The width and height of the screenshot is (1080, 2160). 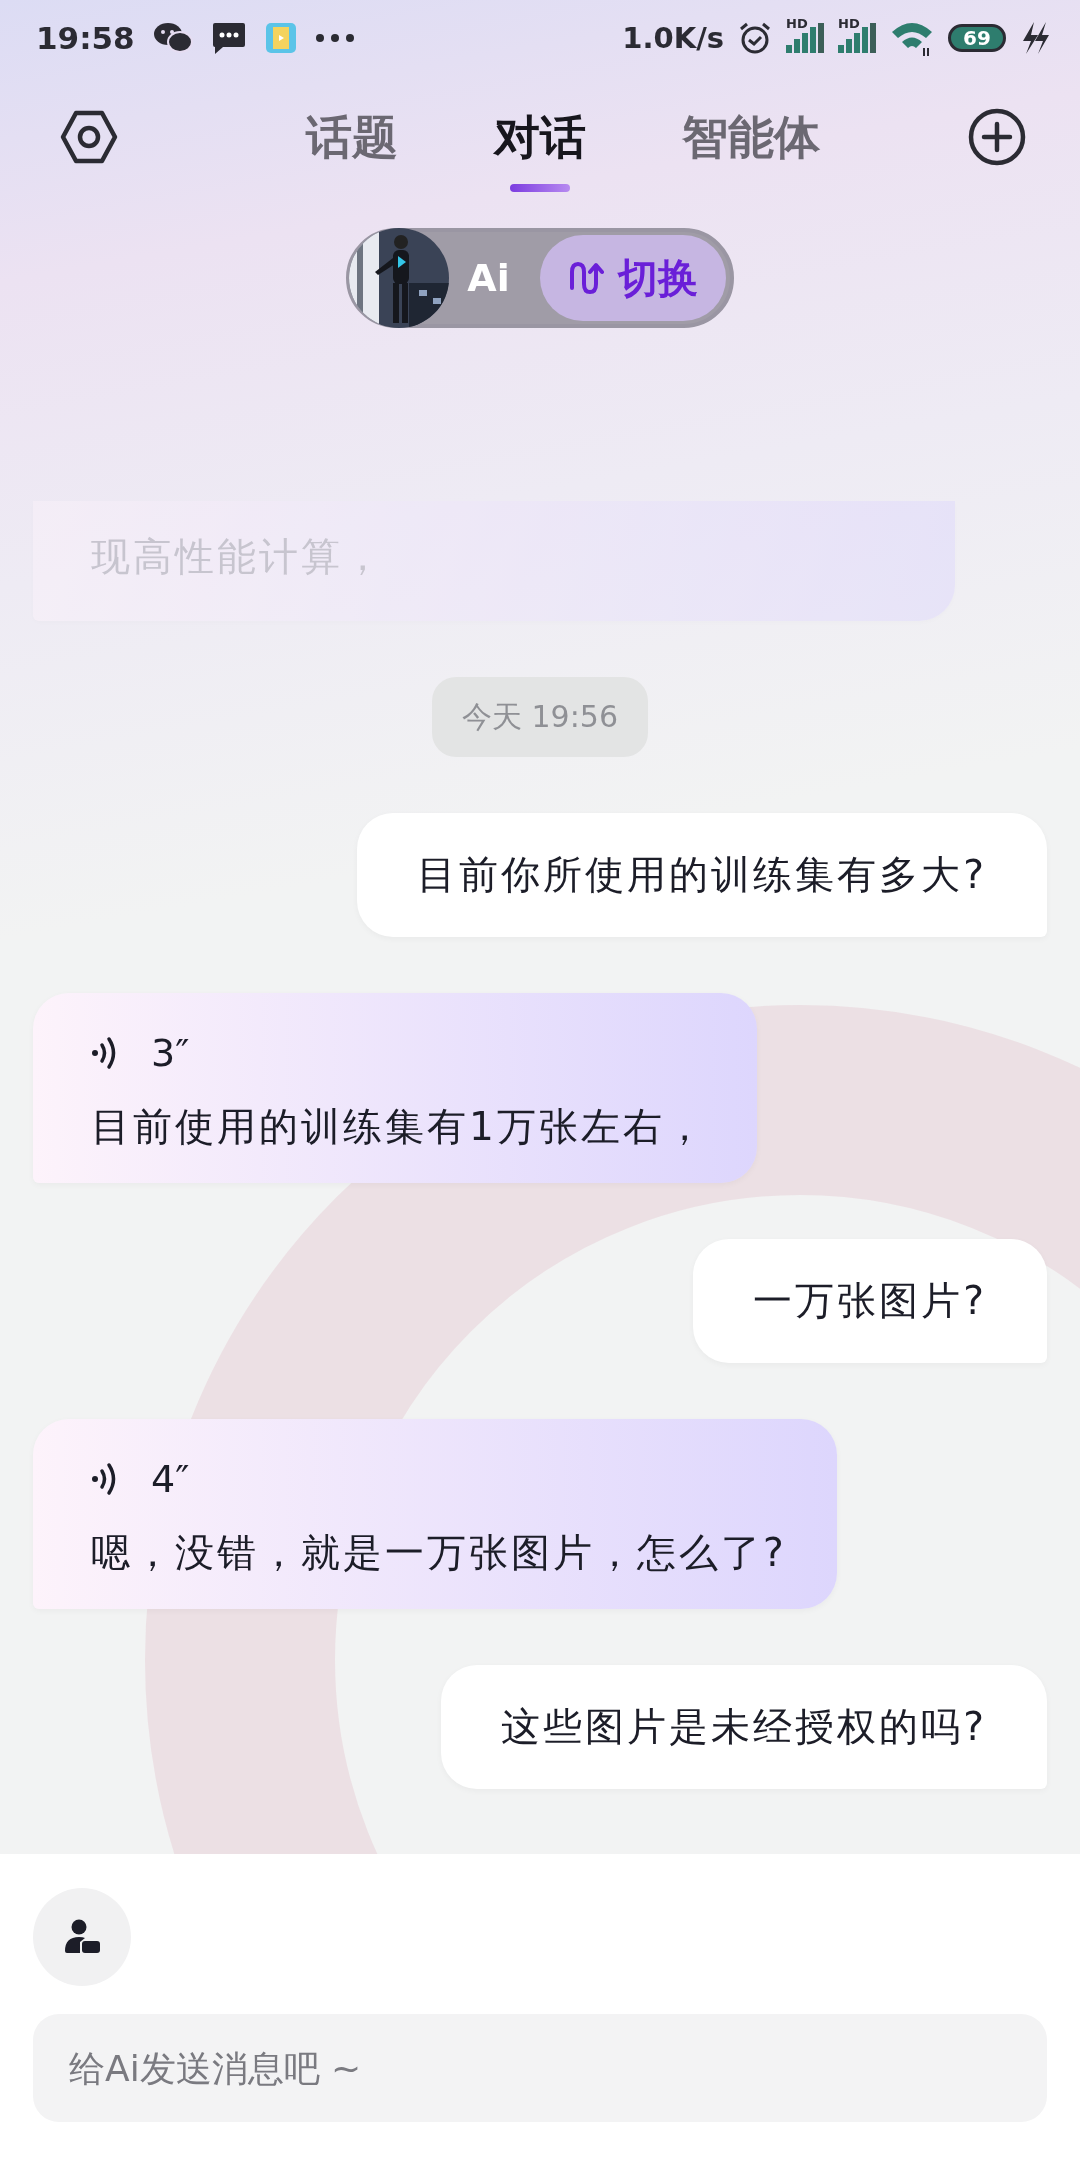 What do you see at coordinates (170, 1479) in the screenshot?
I see `voice-duration: 4″` at bounding box center [170, 1479].